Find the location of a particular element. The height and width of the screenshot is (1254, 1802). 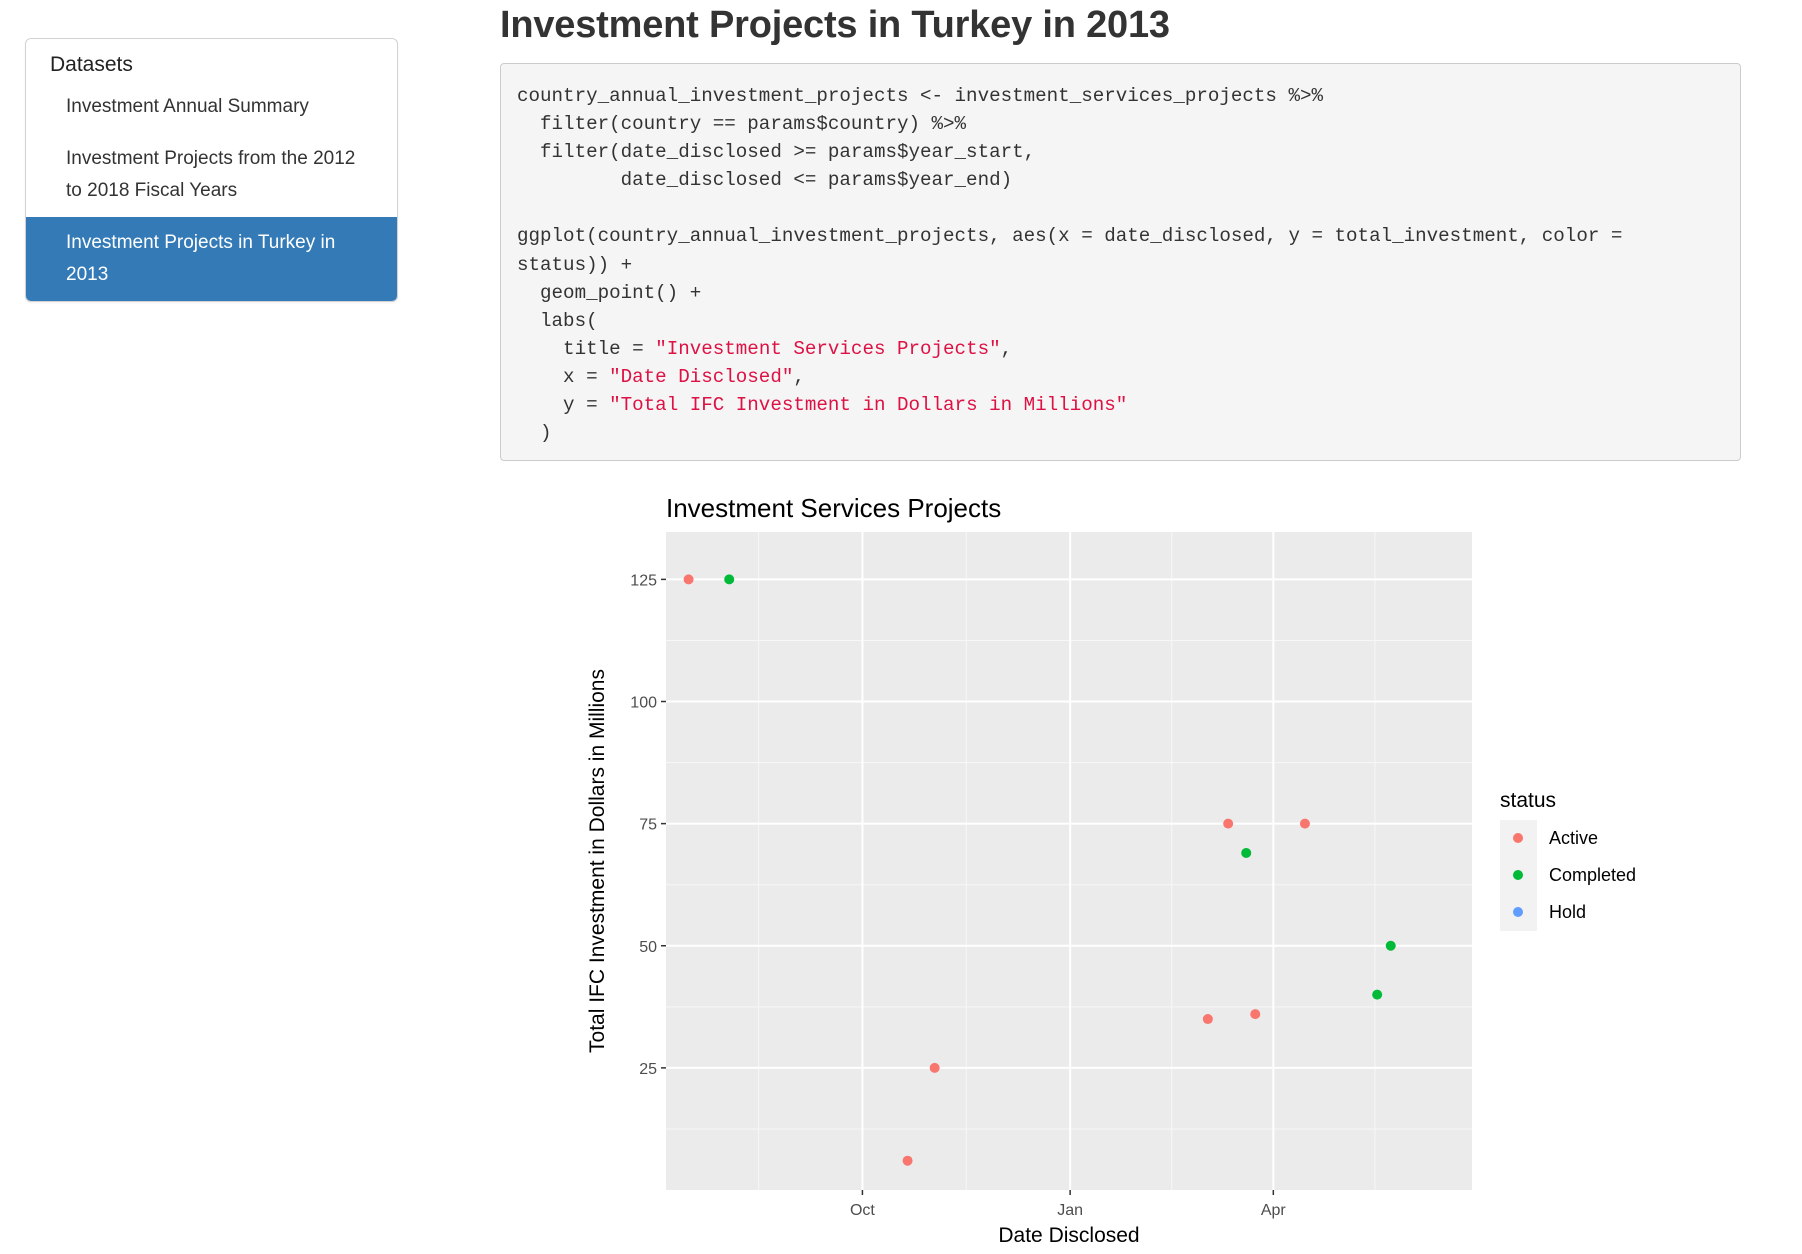

code-text: ) is located at coordinates (534, 433).